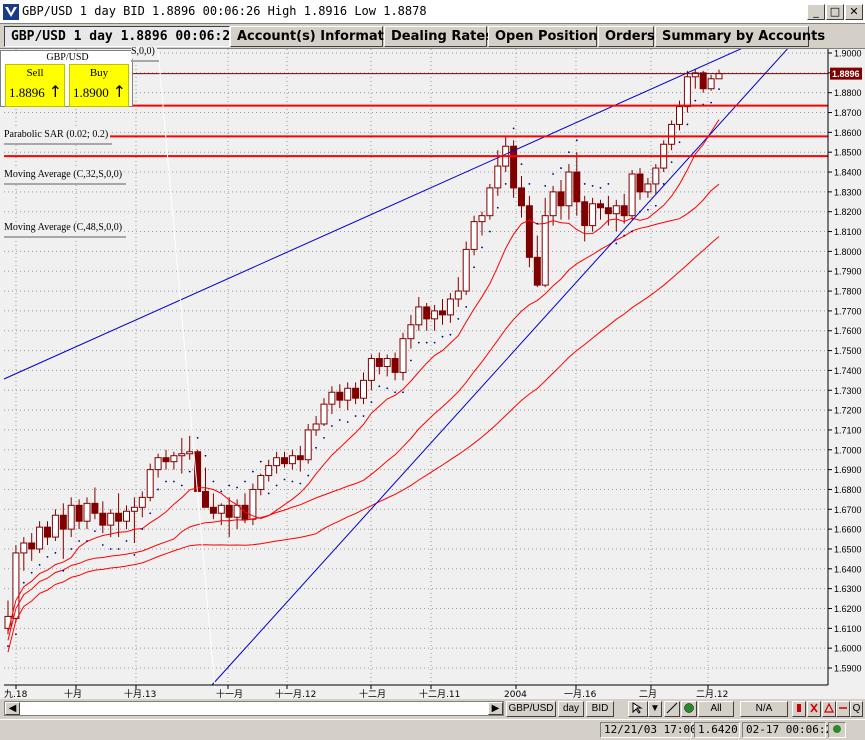 The height and width of the screenshot is (740, 865). Describe the element at coordinates (717, 730) in the screenshot. I see `status-value: 1.6420` at that location.